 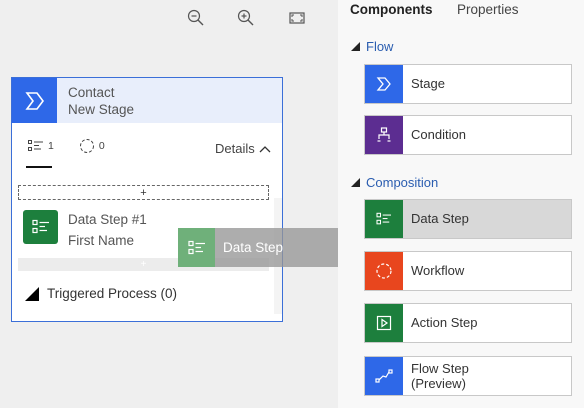 I want to click on tab-properties: Properties, so click(x=488, y=9).